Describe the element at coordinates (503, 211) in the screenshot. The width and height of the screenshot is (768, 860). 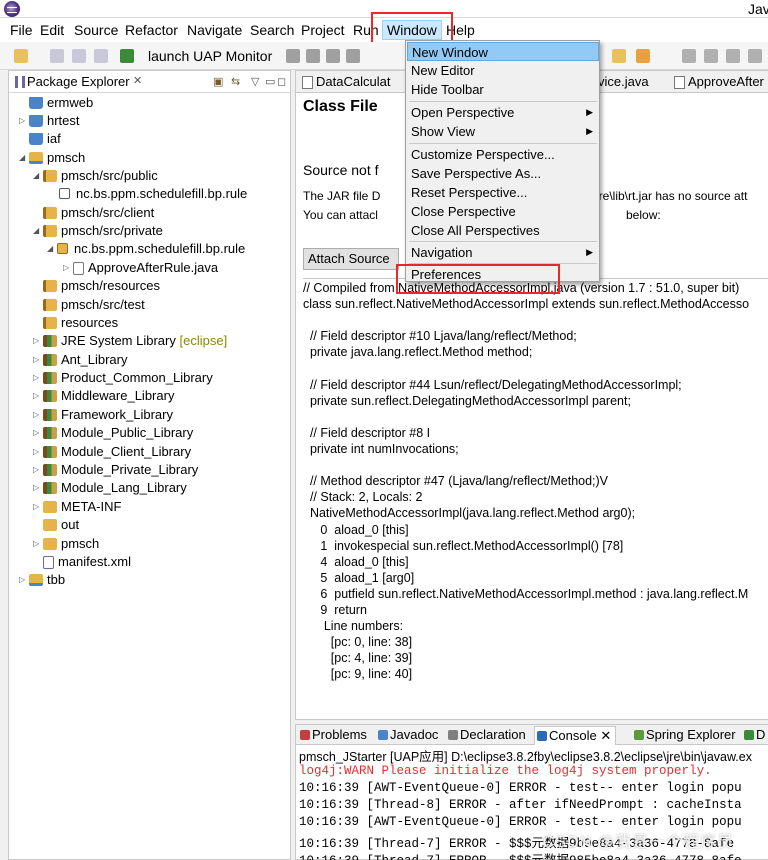
I see `menu-item-close-perspective: Close Perspective` at that location.